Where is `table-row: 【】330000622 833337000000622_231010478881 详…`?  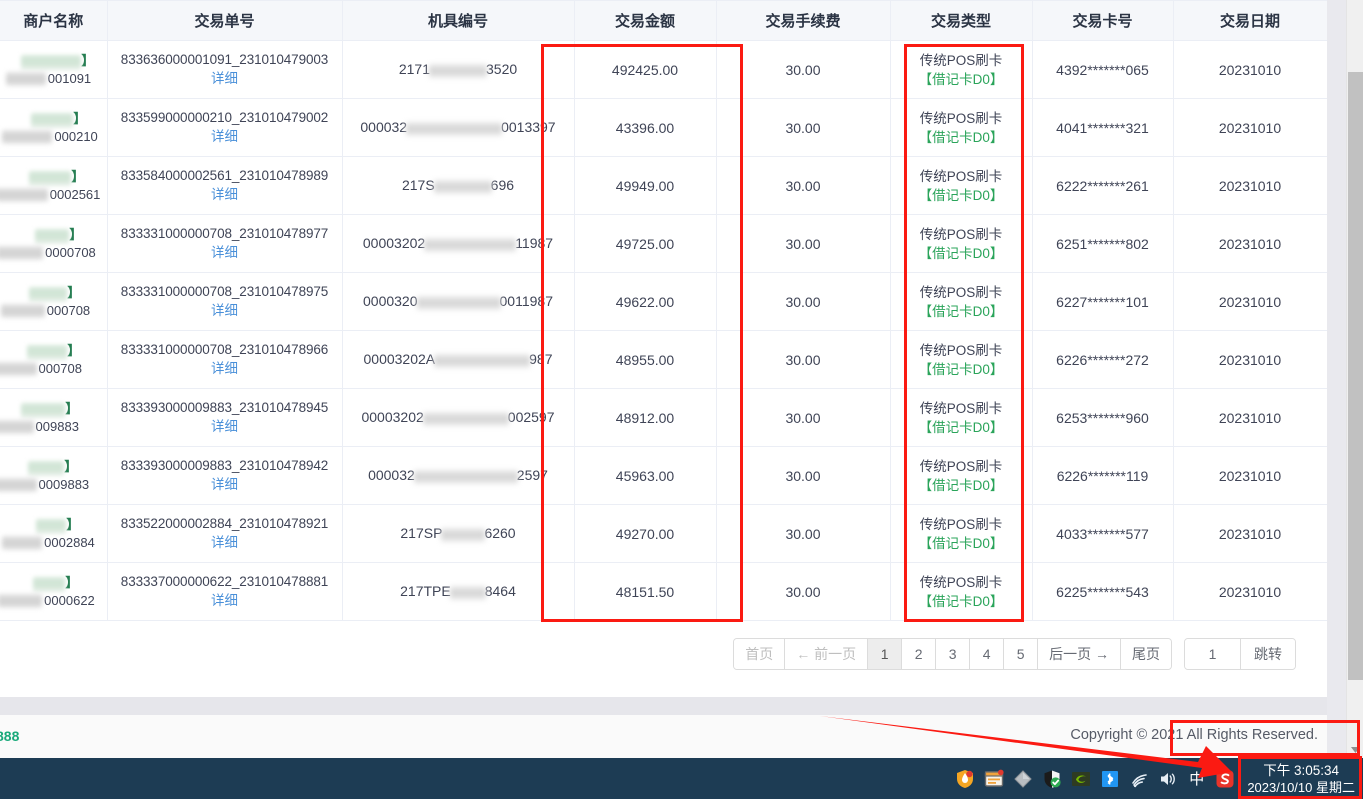 table-row: 【】330000622 833337000000622_231010478881 详… is located at coordinates (664, 591).